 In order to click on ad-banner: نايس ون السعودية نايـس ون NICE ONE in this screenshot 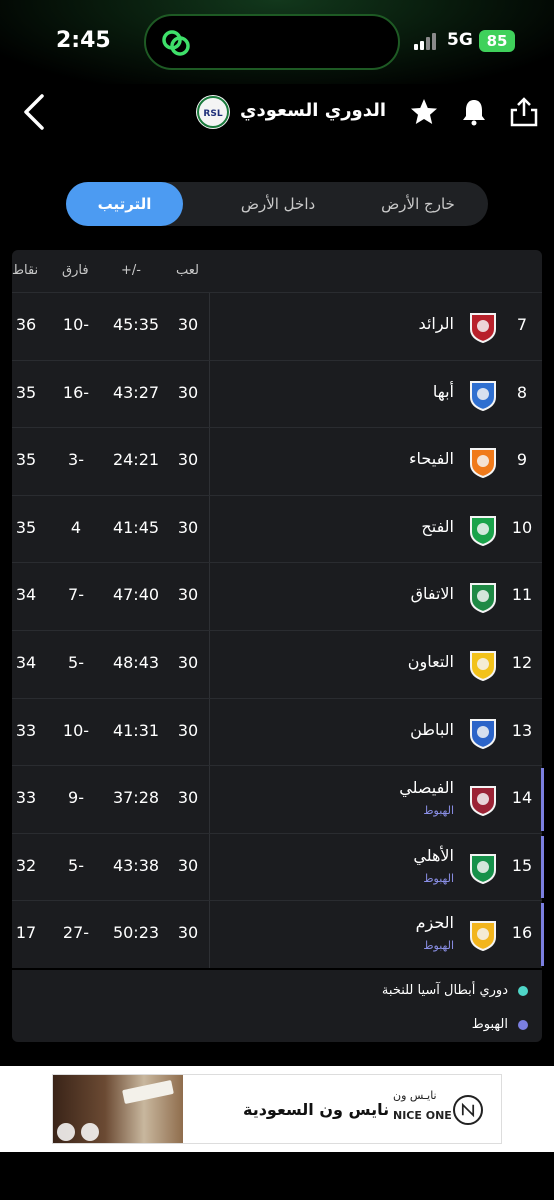, I will do `click(277, 1109)`.